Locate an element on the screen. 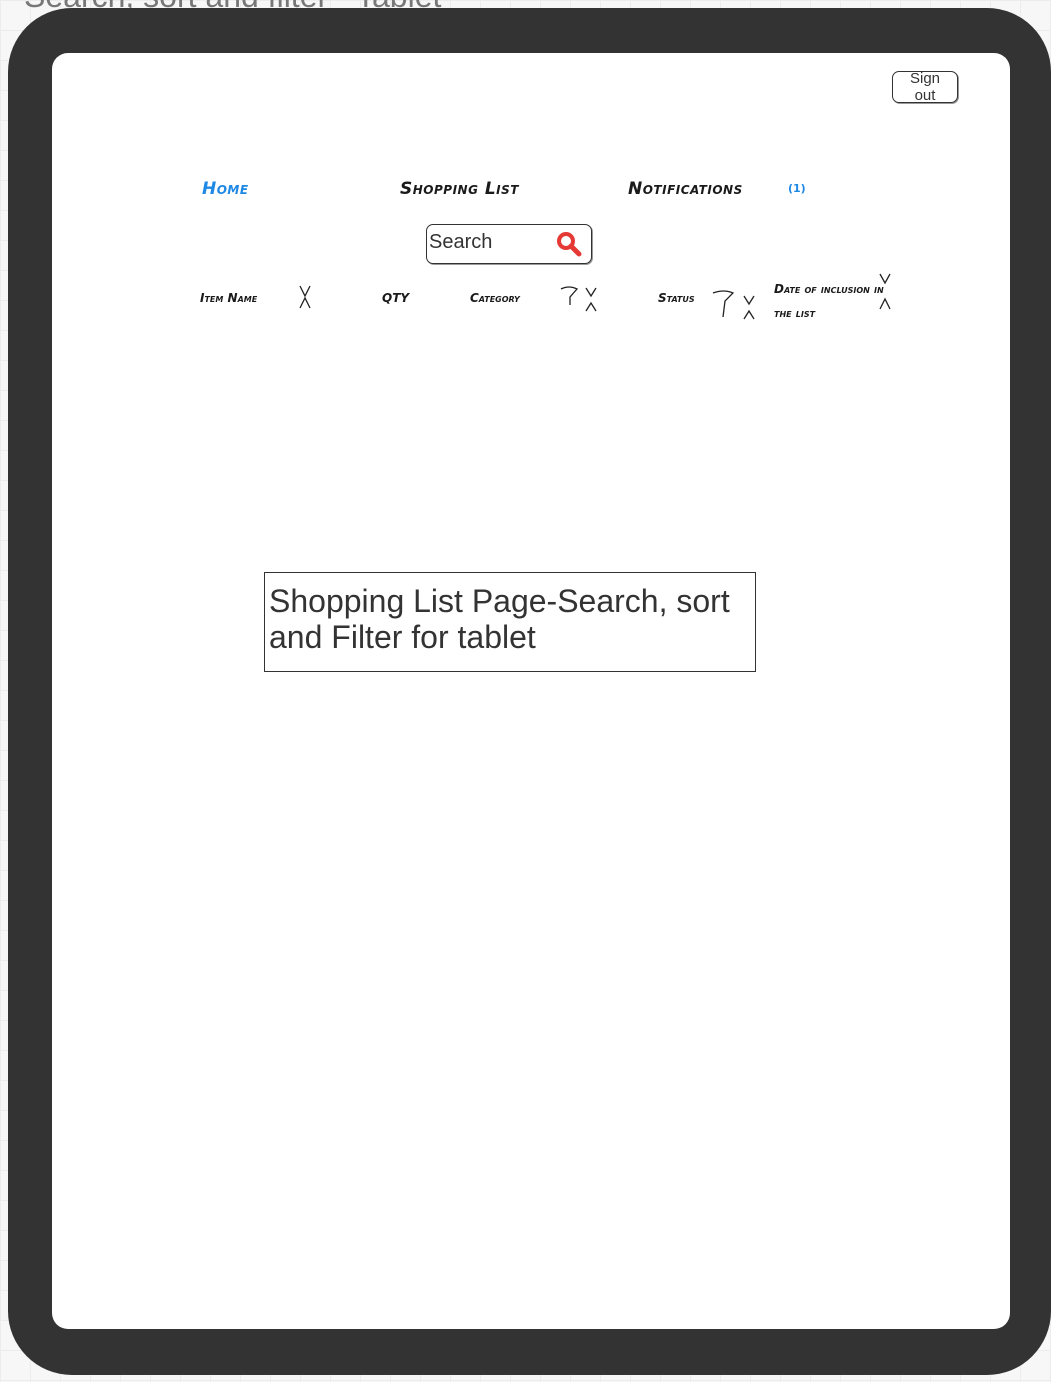 The width and height of the screenshot is (1051, 1382). column-header-status: Status is located at coordinates (676, 298).